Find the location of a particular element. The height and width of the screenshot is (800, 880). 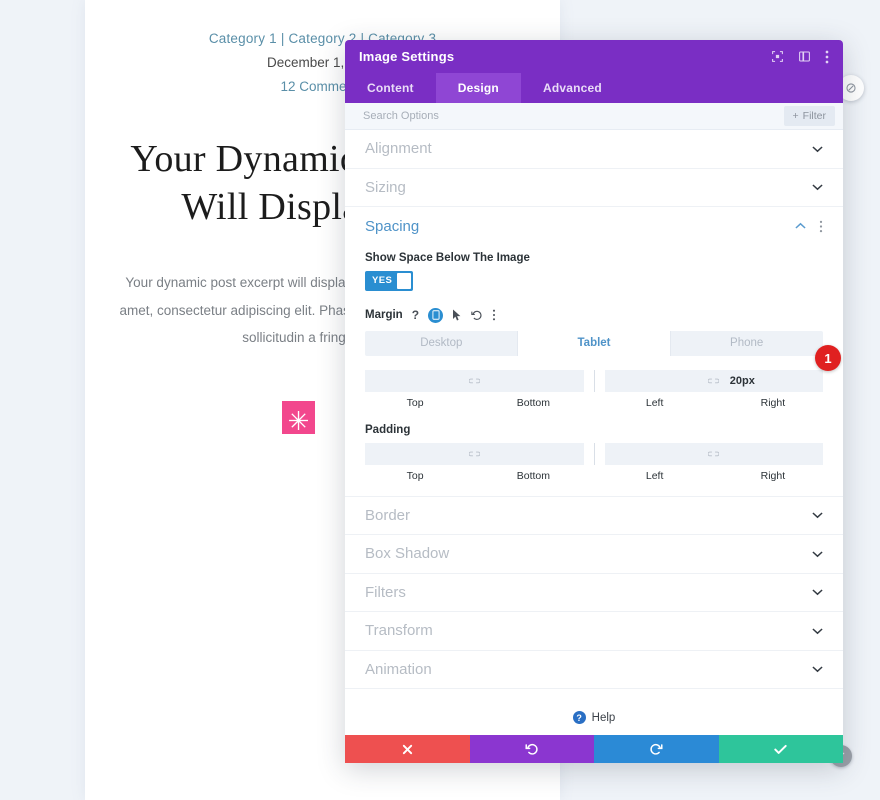

margin-left-input is located at coordinates (654, 380).